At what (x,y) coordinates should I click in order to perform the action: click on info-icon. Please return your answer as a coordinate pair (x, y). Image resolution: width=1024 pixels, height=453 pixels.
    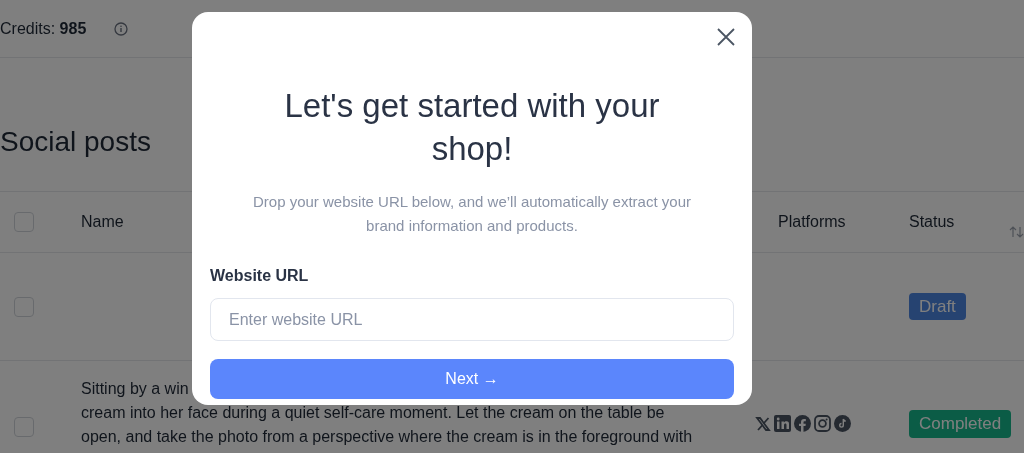
    Looking at the image, I should click on (121, 28).